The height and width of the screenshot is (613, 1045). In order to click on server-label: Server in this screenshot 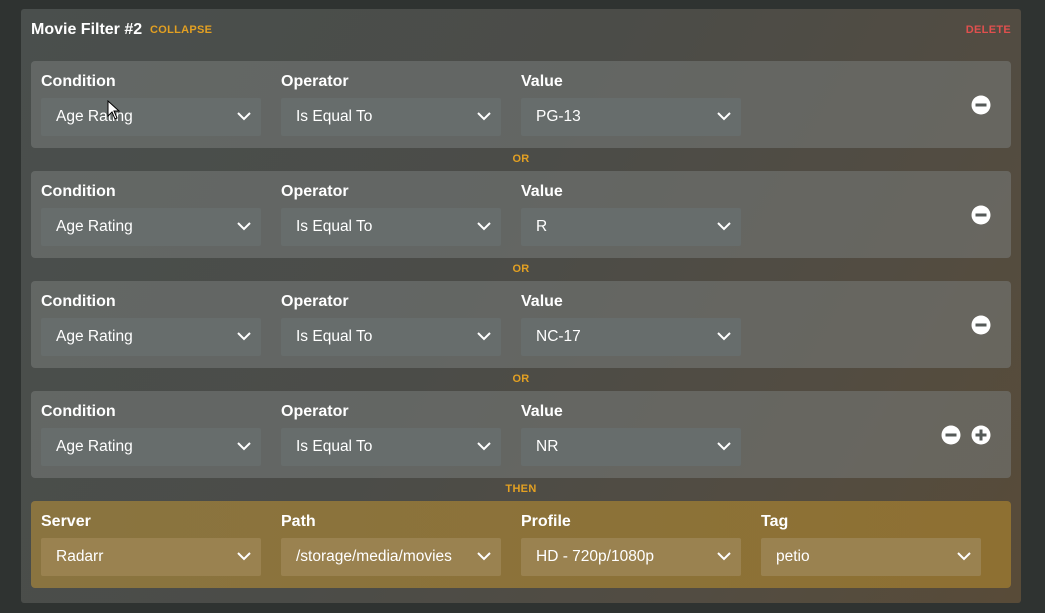, I will do `click(66, 521)`.